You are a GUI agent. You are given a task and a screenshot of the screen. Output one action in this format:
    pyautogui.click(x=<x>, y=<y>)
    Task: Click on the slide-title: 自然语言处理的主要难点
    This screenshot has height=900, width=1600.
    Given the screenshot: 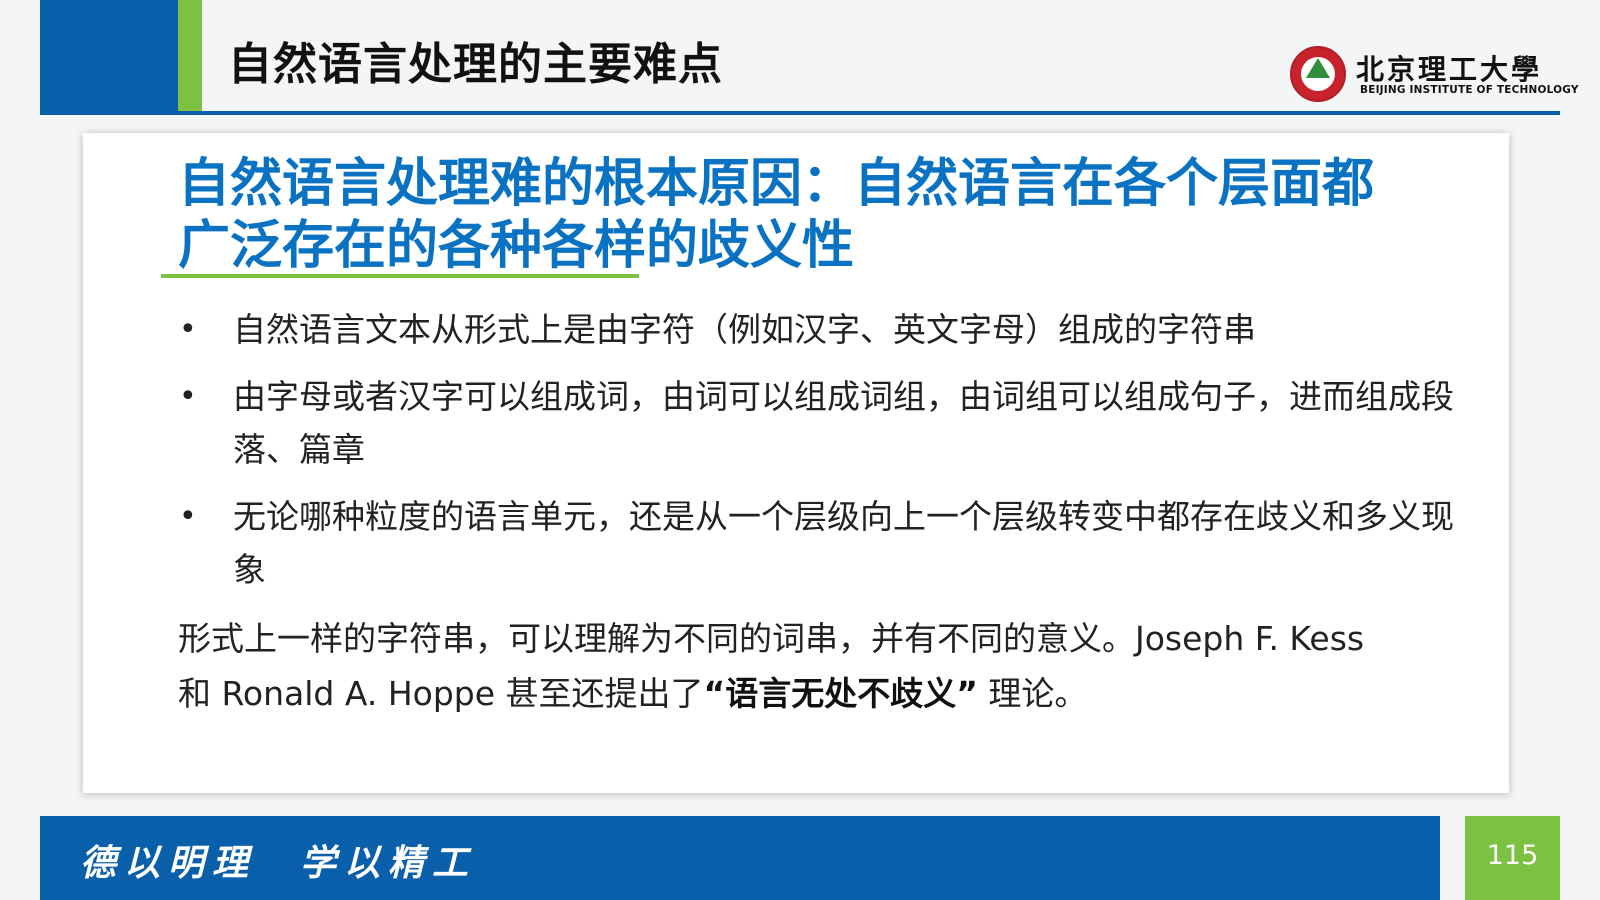 What is the action you would take?
    pyautogui.click(x=475, y=64)
    